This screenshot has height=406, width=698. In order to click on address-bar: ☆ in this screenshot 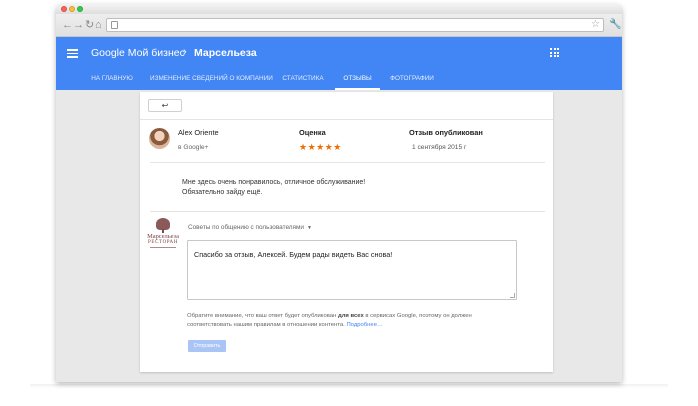, I will do `click(355, 25)`.